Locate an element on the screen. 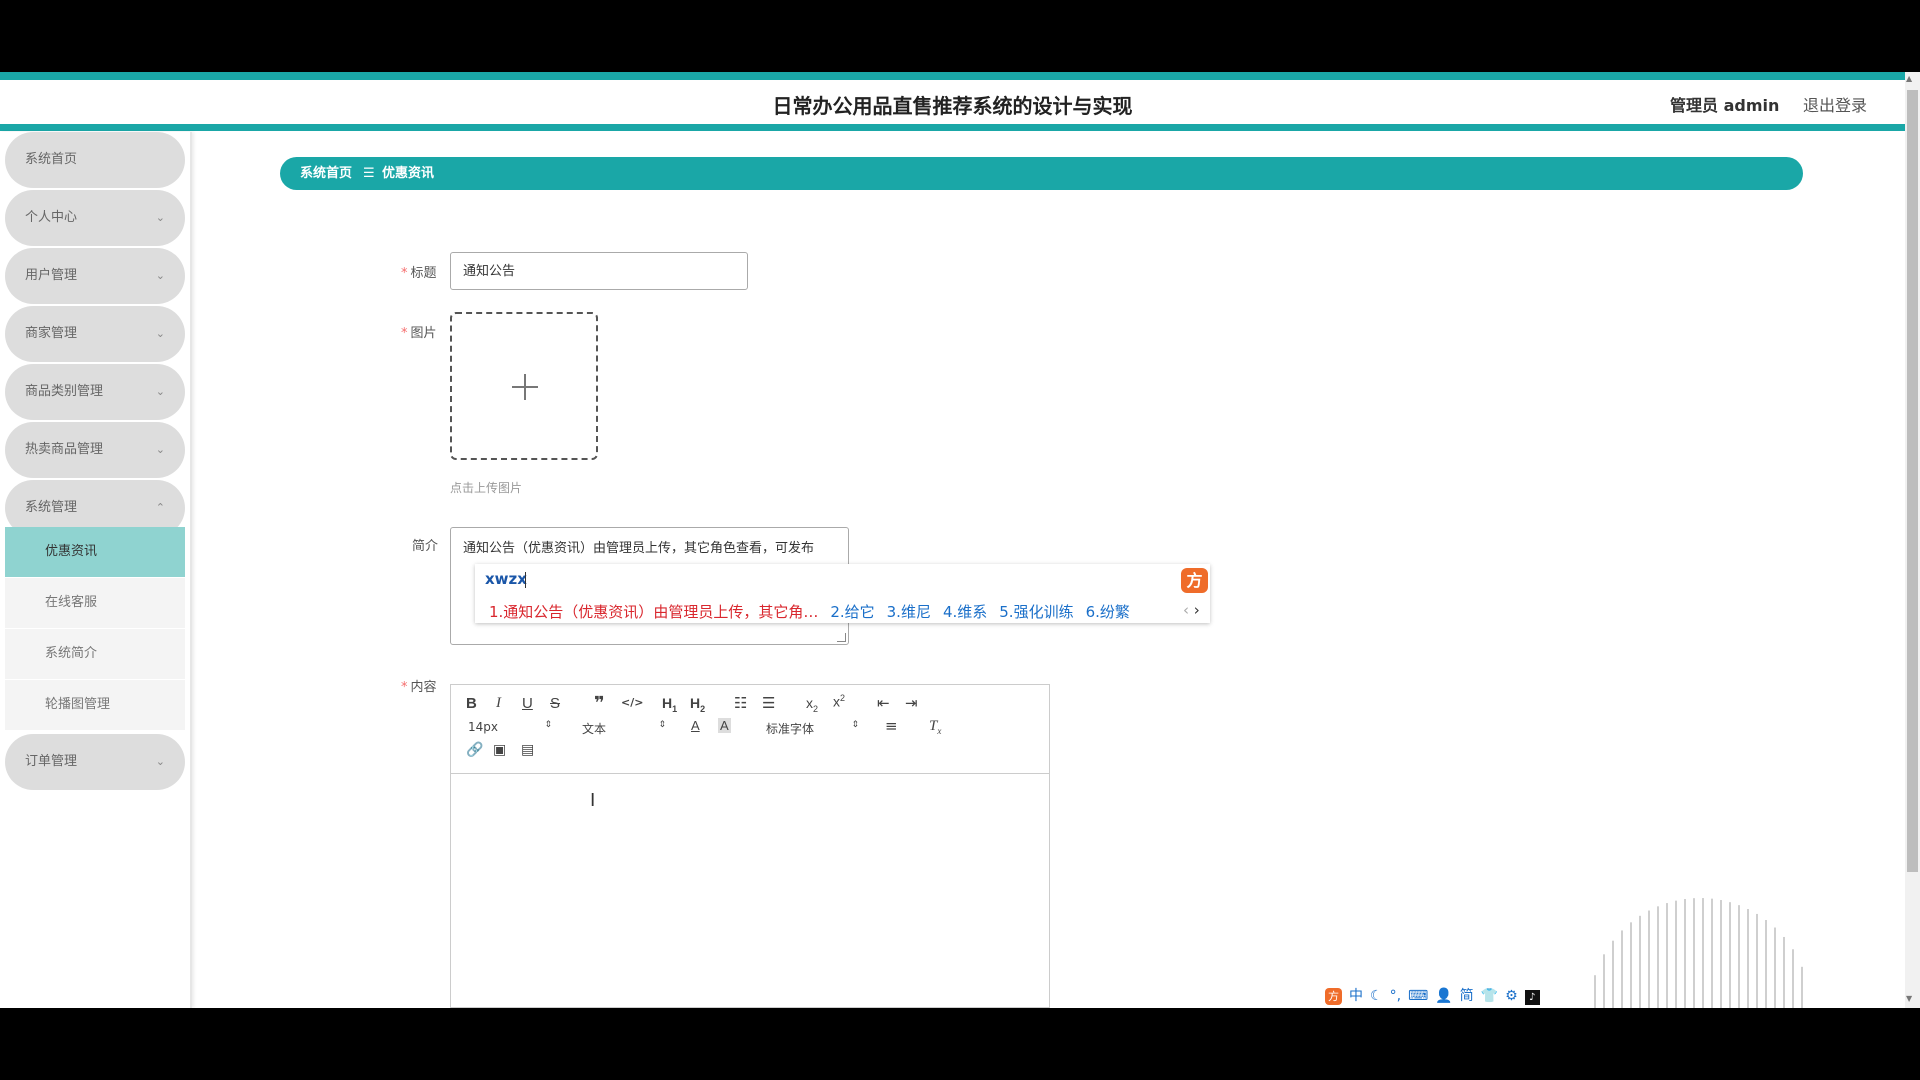 Image resolution: width=1920 pixels, height=1080 pixels. sidebar-subitem-label: 优惠资讯 is located at coordinates (71, 551).